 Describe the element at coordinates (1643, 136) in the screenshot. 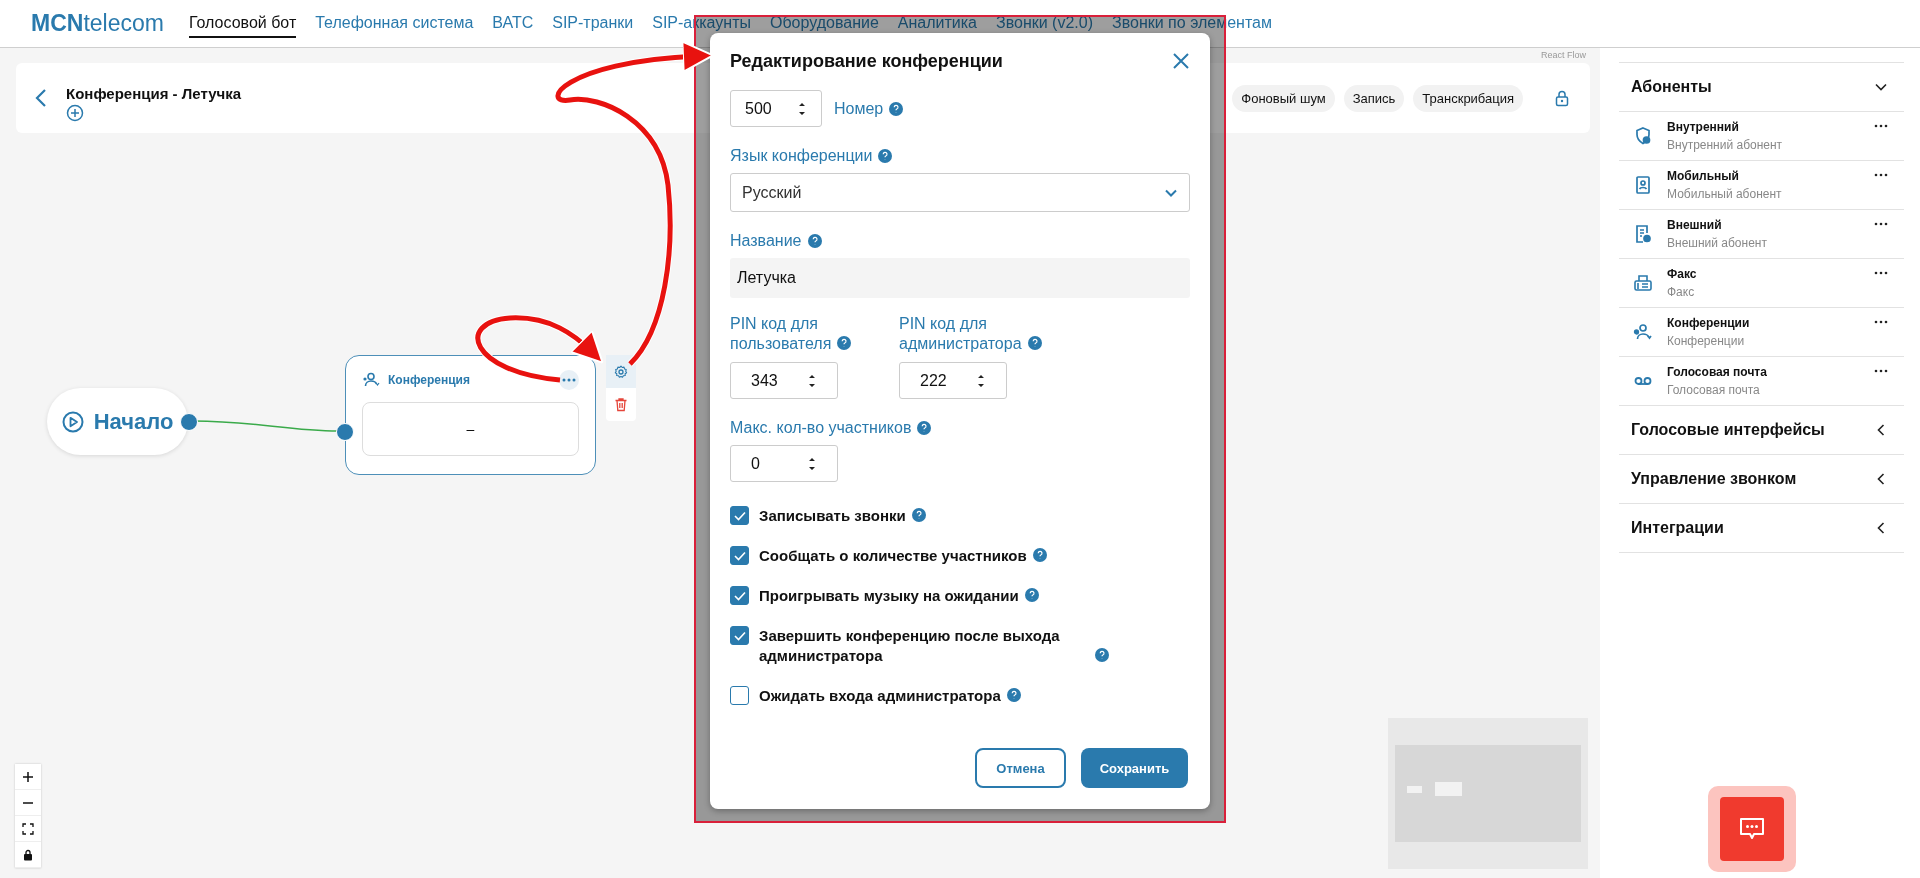

I see `shield-user-icon` at that location.